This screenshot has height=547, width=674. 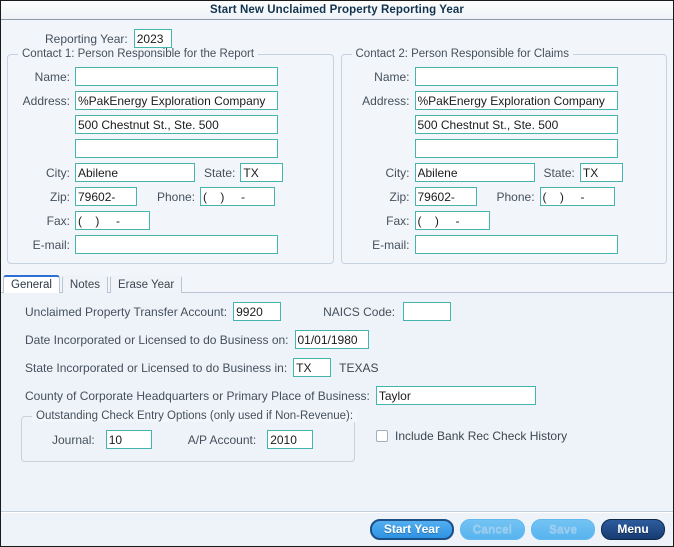 What do you see at coordinates (222, 439) in the screenshot?
I see `ap-account-label: A/P Account:` at bounding box center [222, 439].